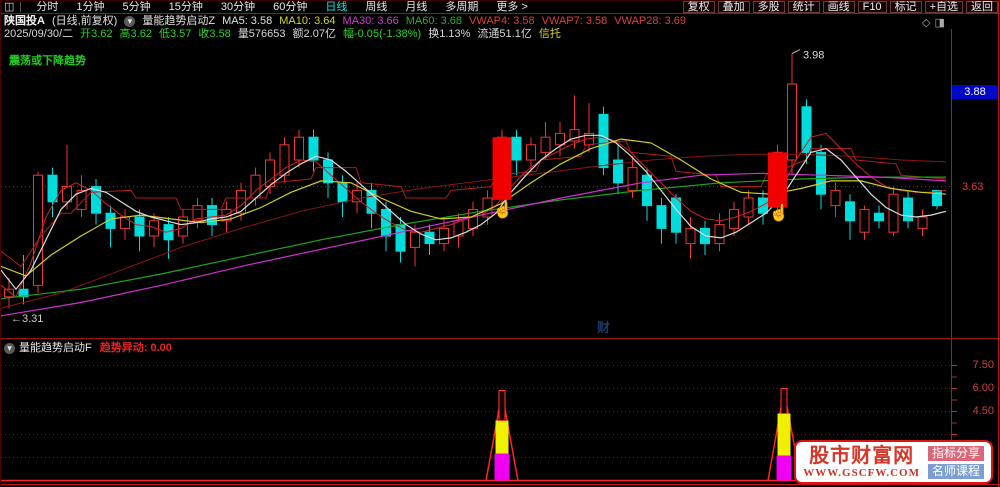 Image resolution: width=1000 pixels, height=487 pixels. What do you see at coordinates (862, 456) in the screenshot?
I see `site-name: 股市财富网` at bounding box center [862, 456].